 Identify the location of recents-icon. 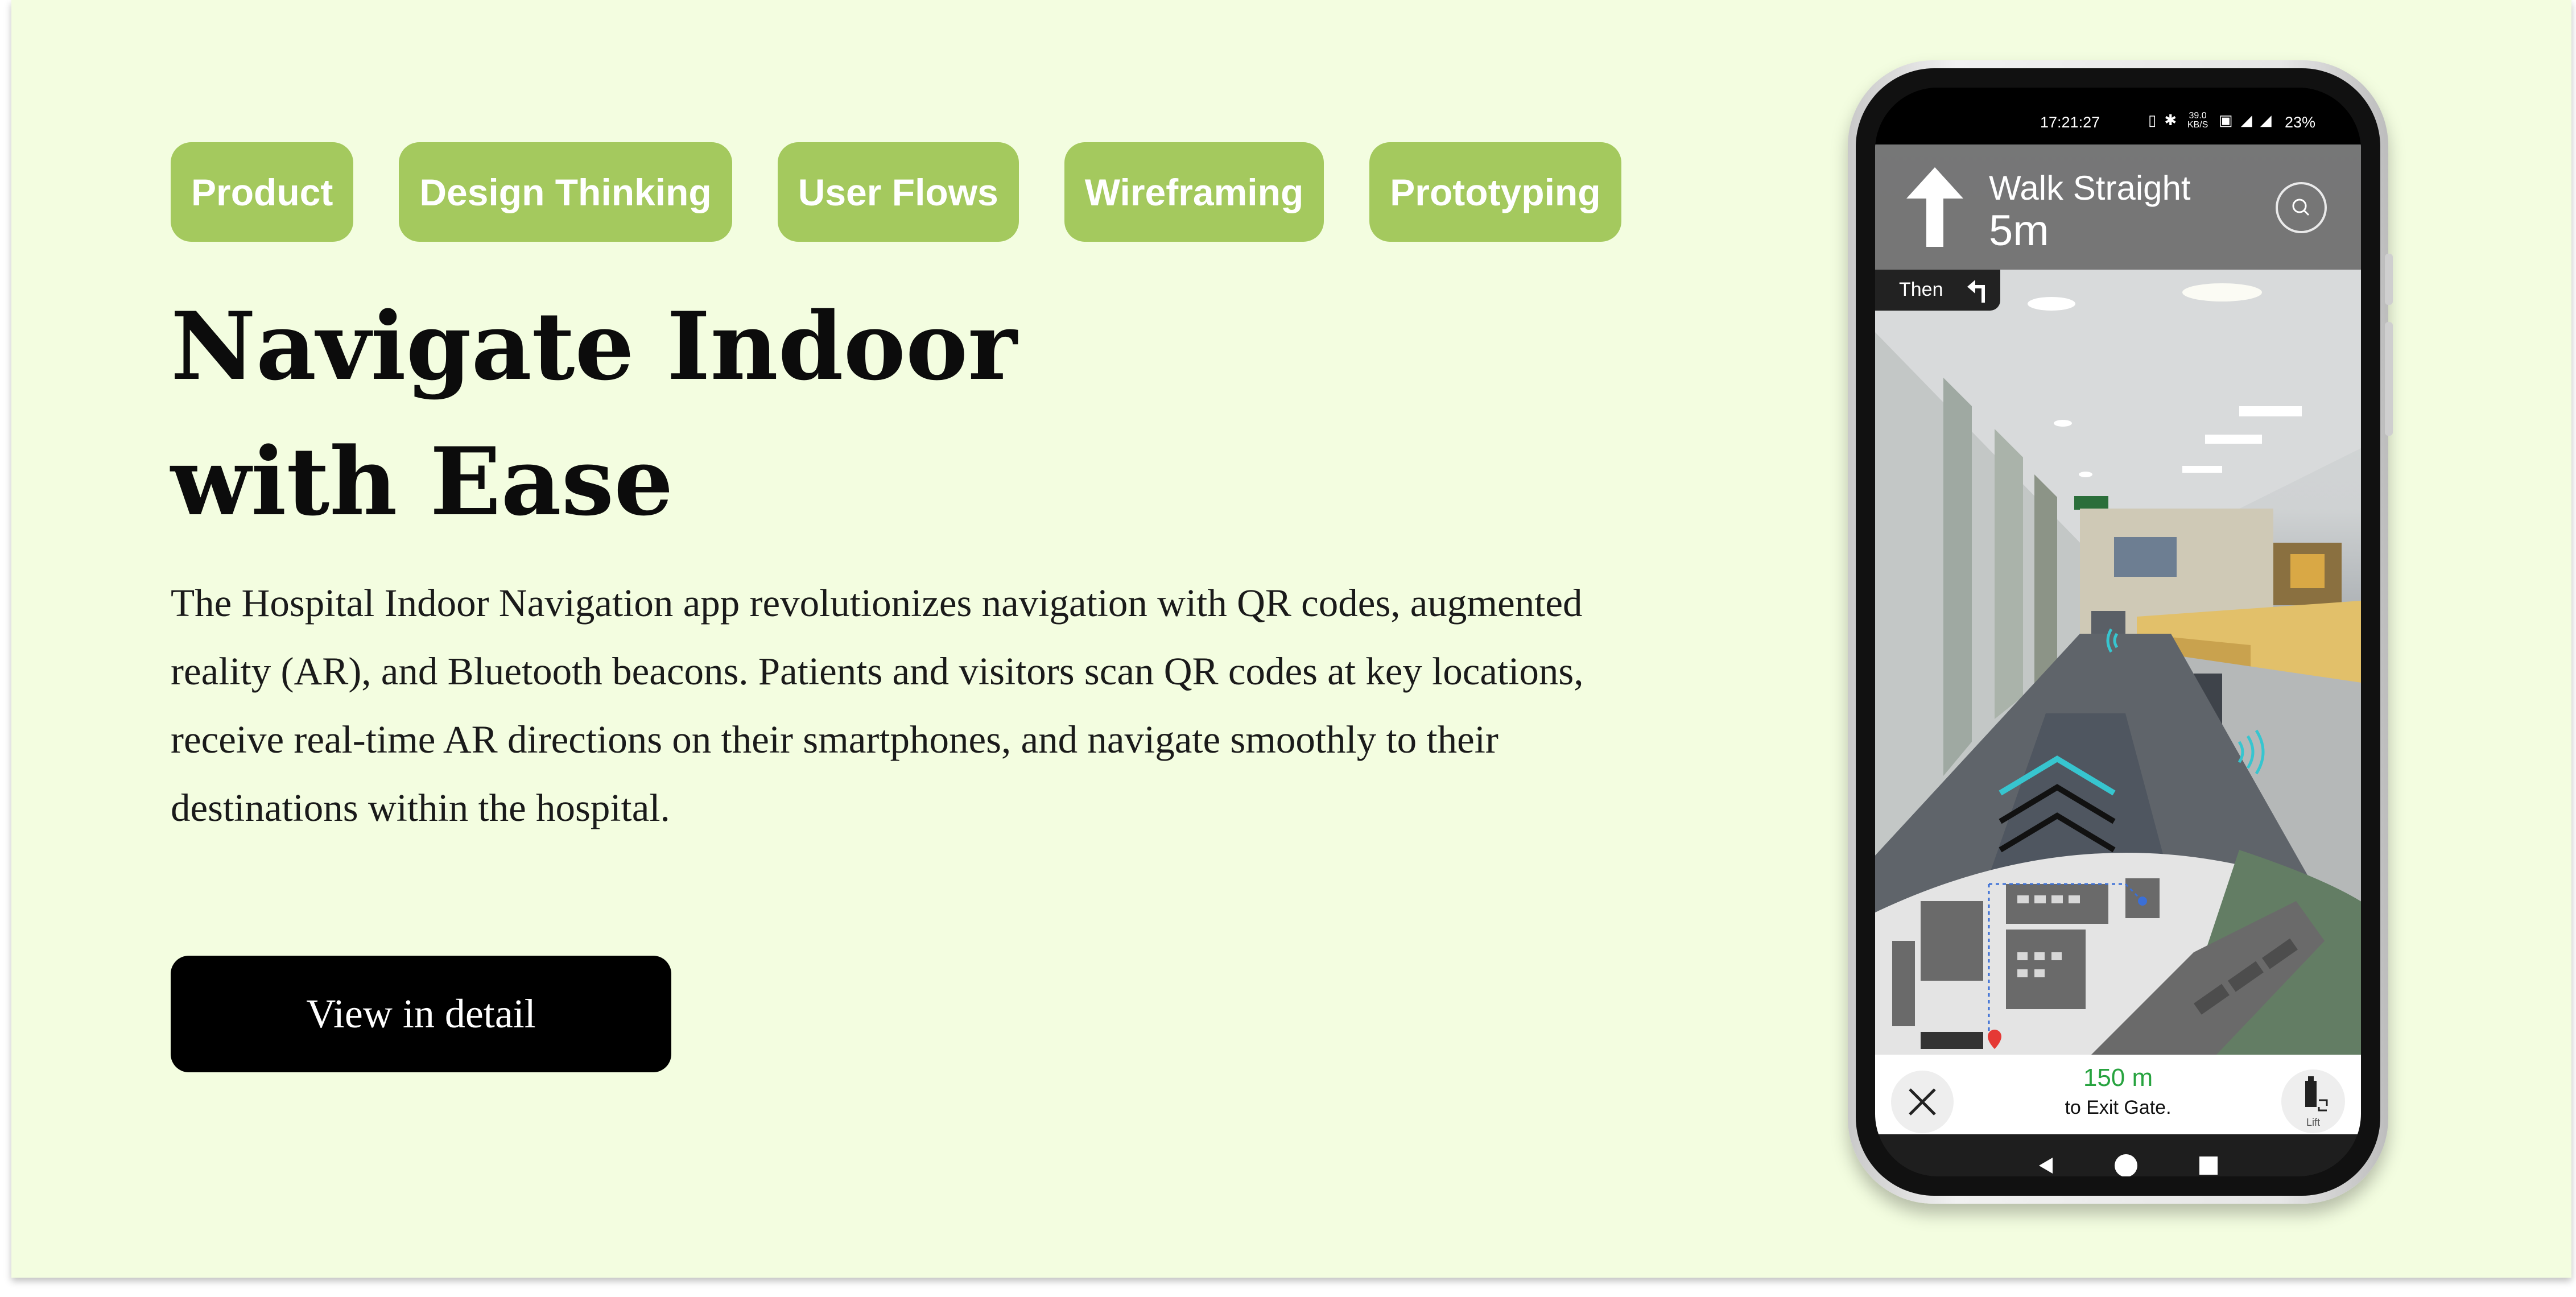
(2209, 1165).